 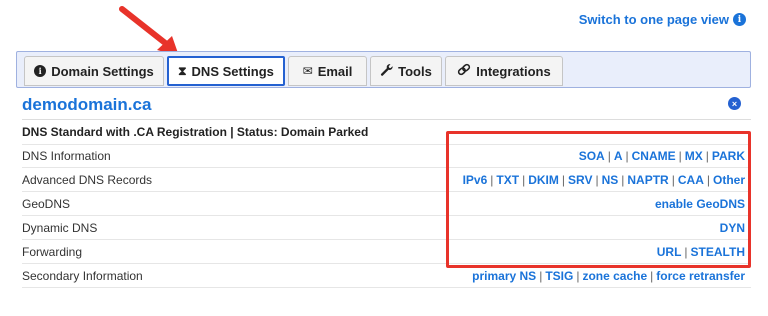 What do you see at coordinates (232, 71) in the screenshot?
I see `tab-label: DNS Settings` at bounding box center [232, 71].